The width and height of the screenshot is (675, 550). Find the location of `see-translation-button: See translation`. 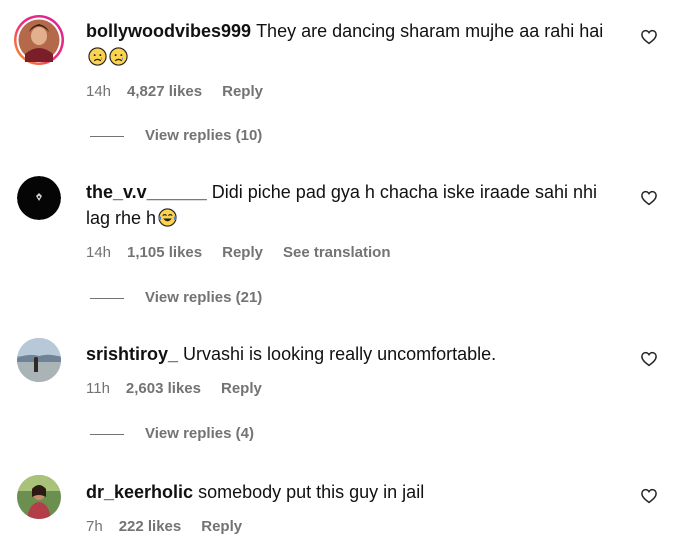

see-translation-button: See translation is located at coordinates (337, 252).